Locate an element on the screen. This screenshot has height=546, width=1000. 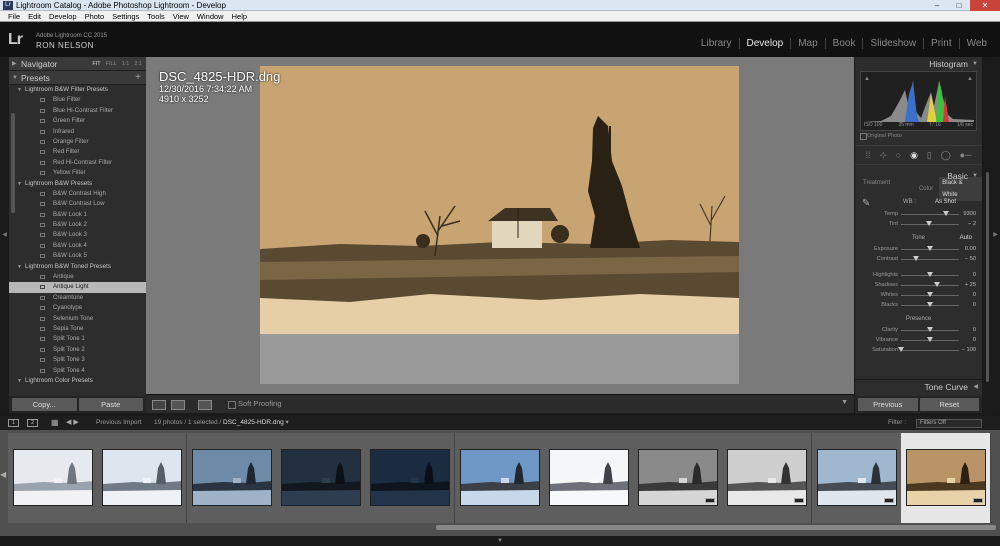
preset-item: Cyanotype is located at coordinates (77, 308).